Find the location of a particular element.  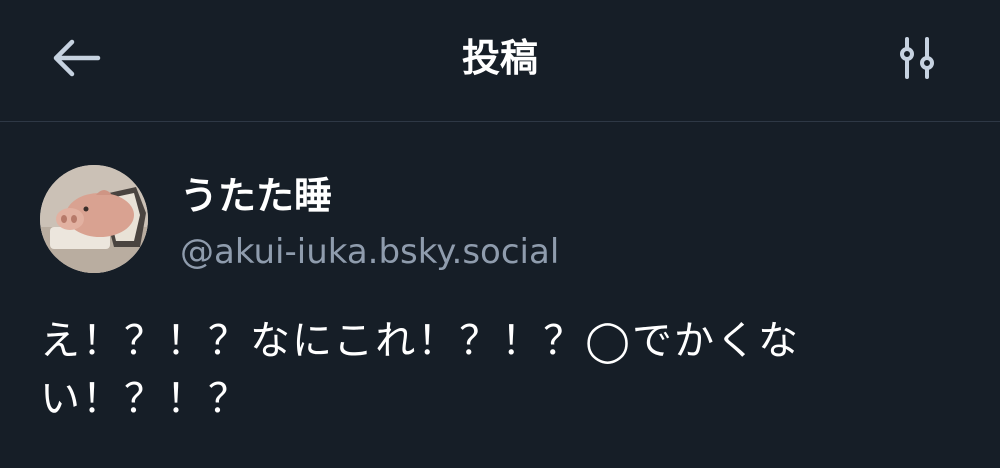

author-handle: @akui-iuka.bsky.social is located at coordinates (369, 252).